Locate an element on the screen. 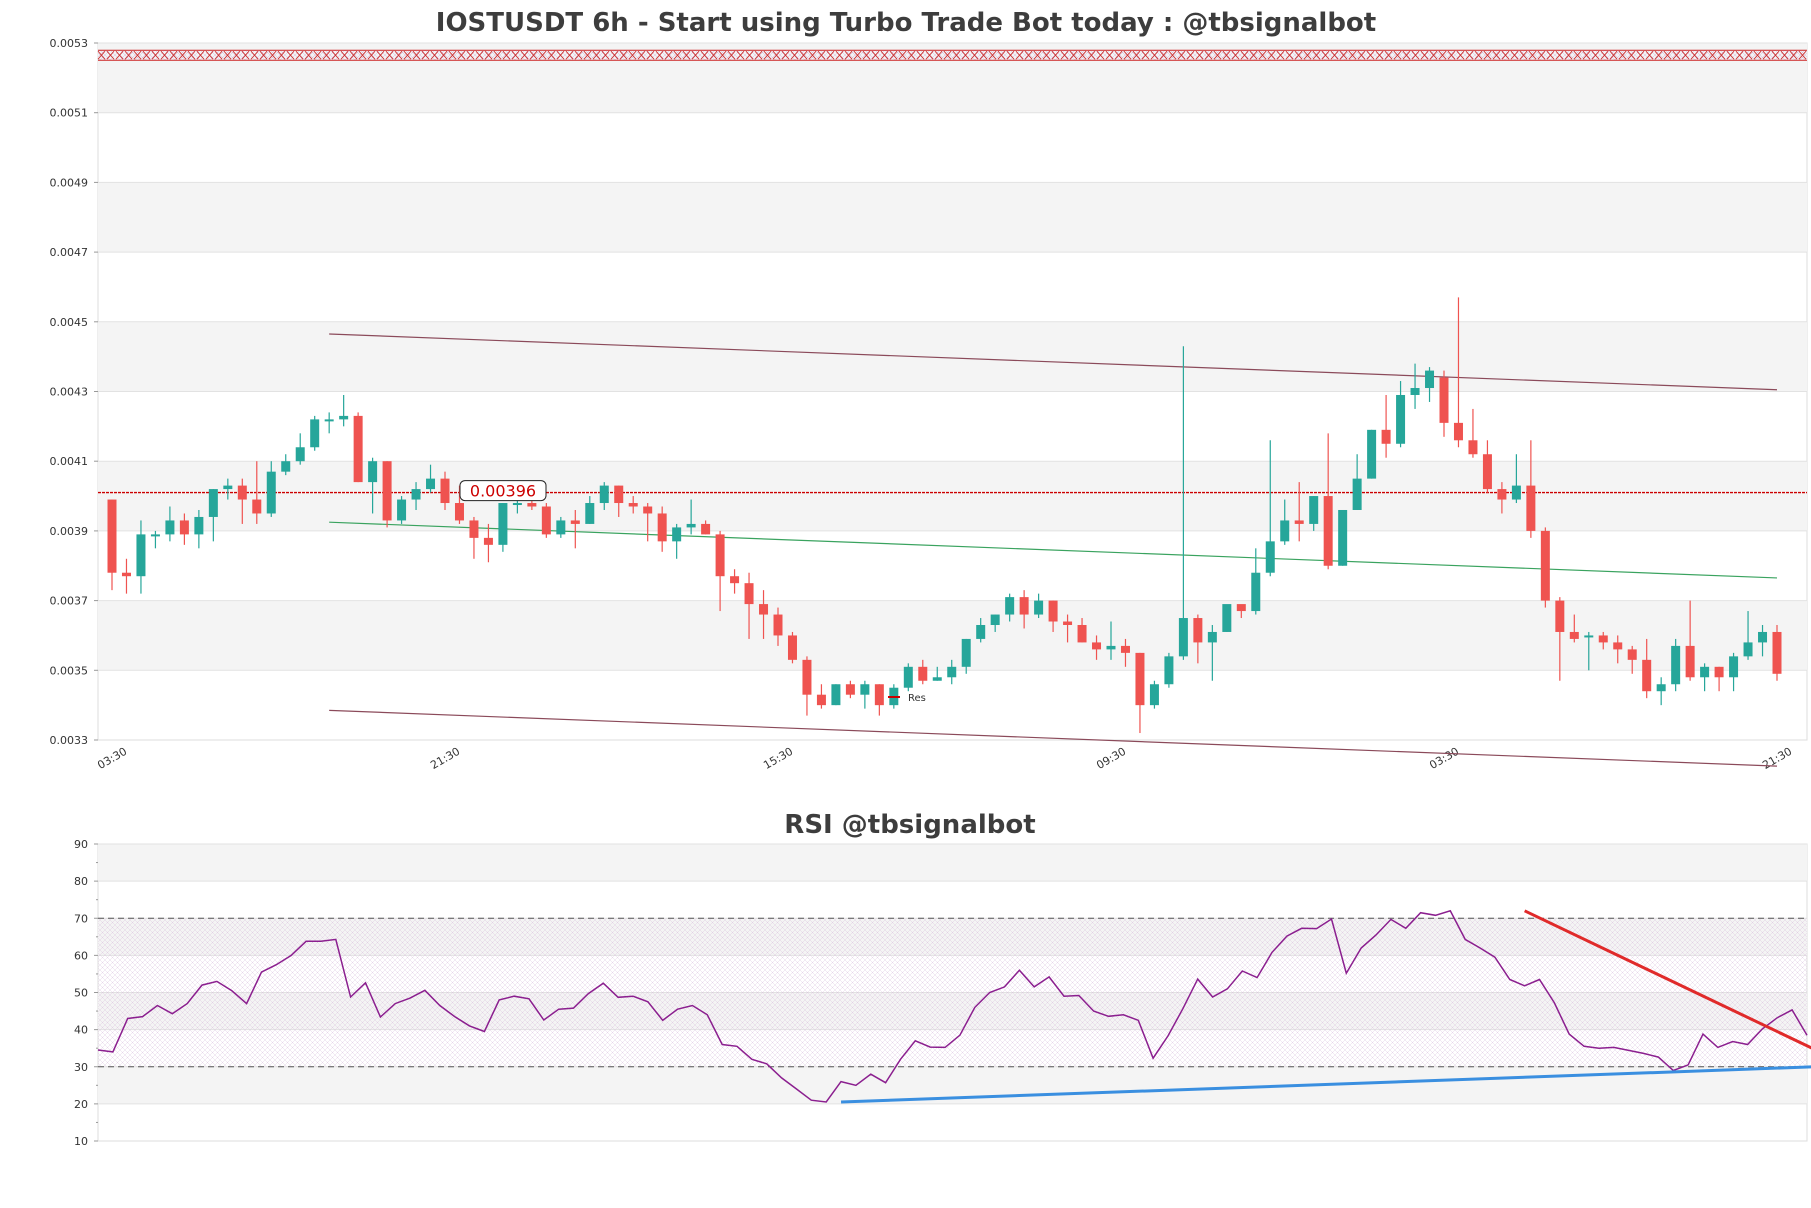 The image size is (1811, 1208). price-y-tick-label: 0.0043 is located at coordinates (69, 392).